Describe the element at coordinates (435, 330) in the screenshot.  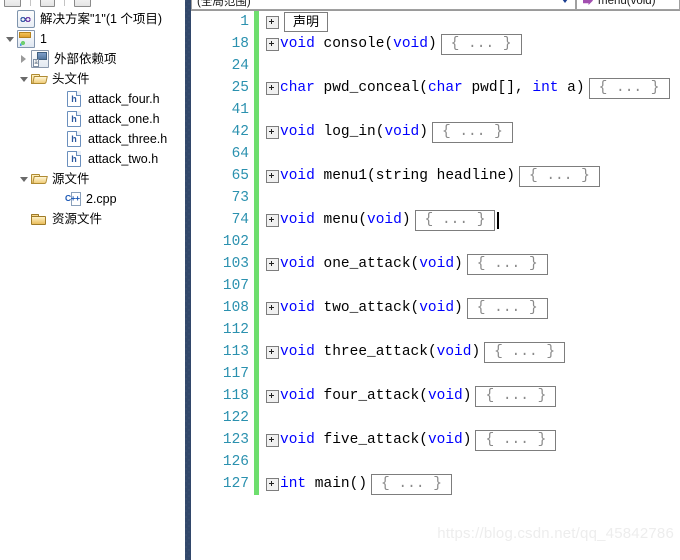
I see `code-line: 112` at that location.